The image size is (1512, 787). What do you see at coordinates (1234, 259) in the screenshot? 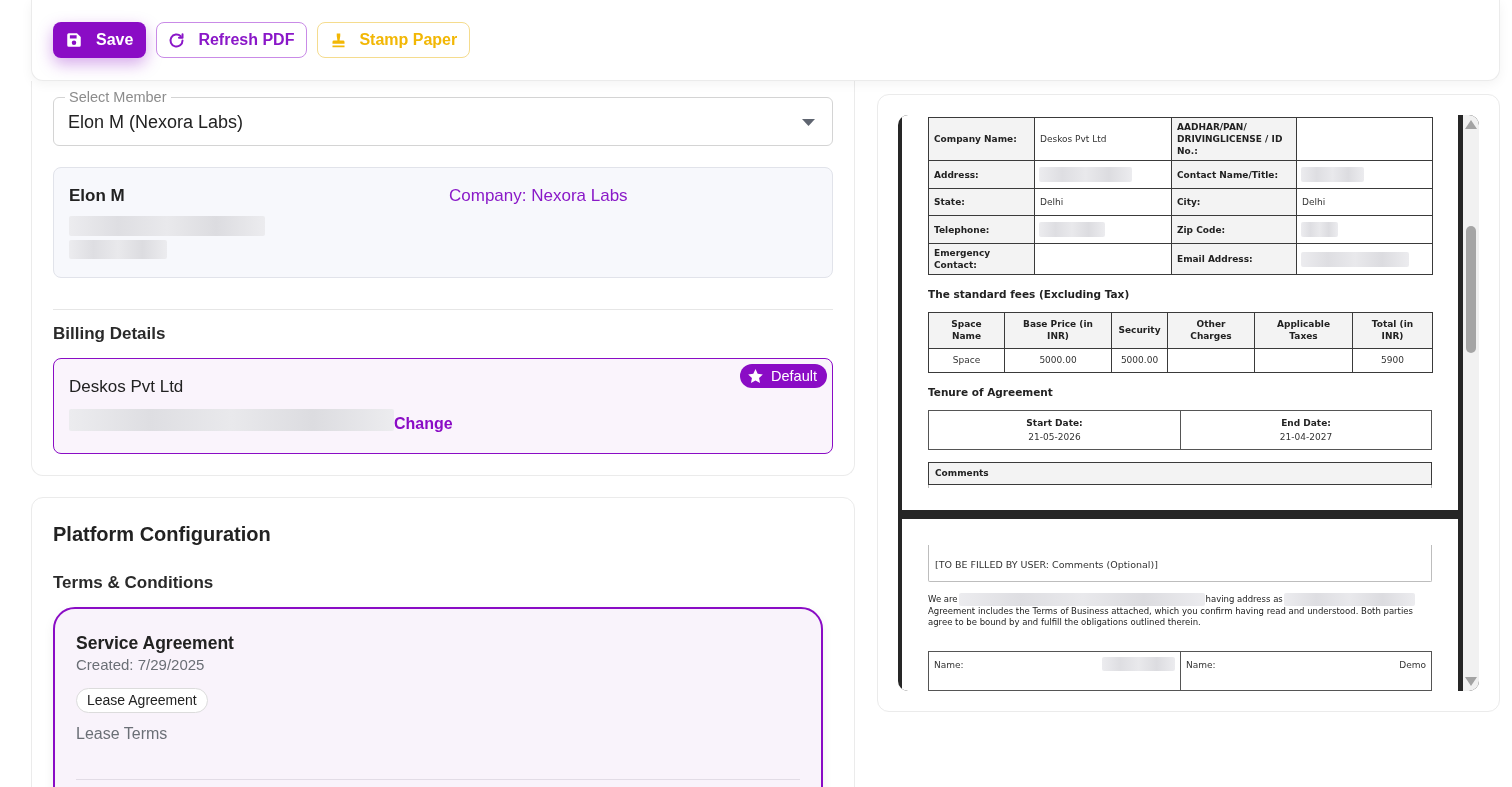
I see `table-label-cell: Email Address:` at bounding box center [1234, 259].